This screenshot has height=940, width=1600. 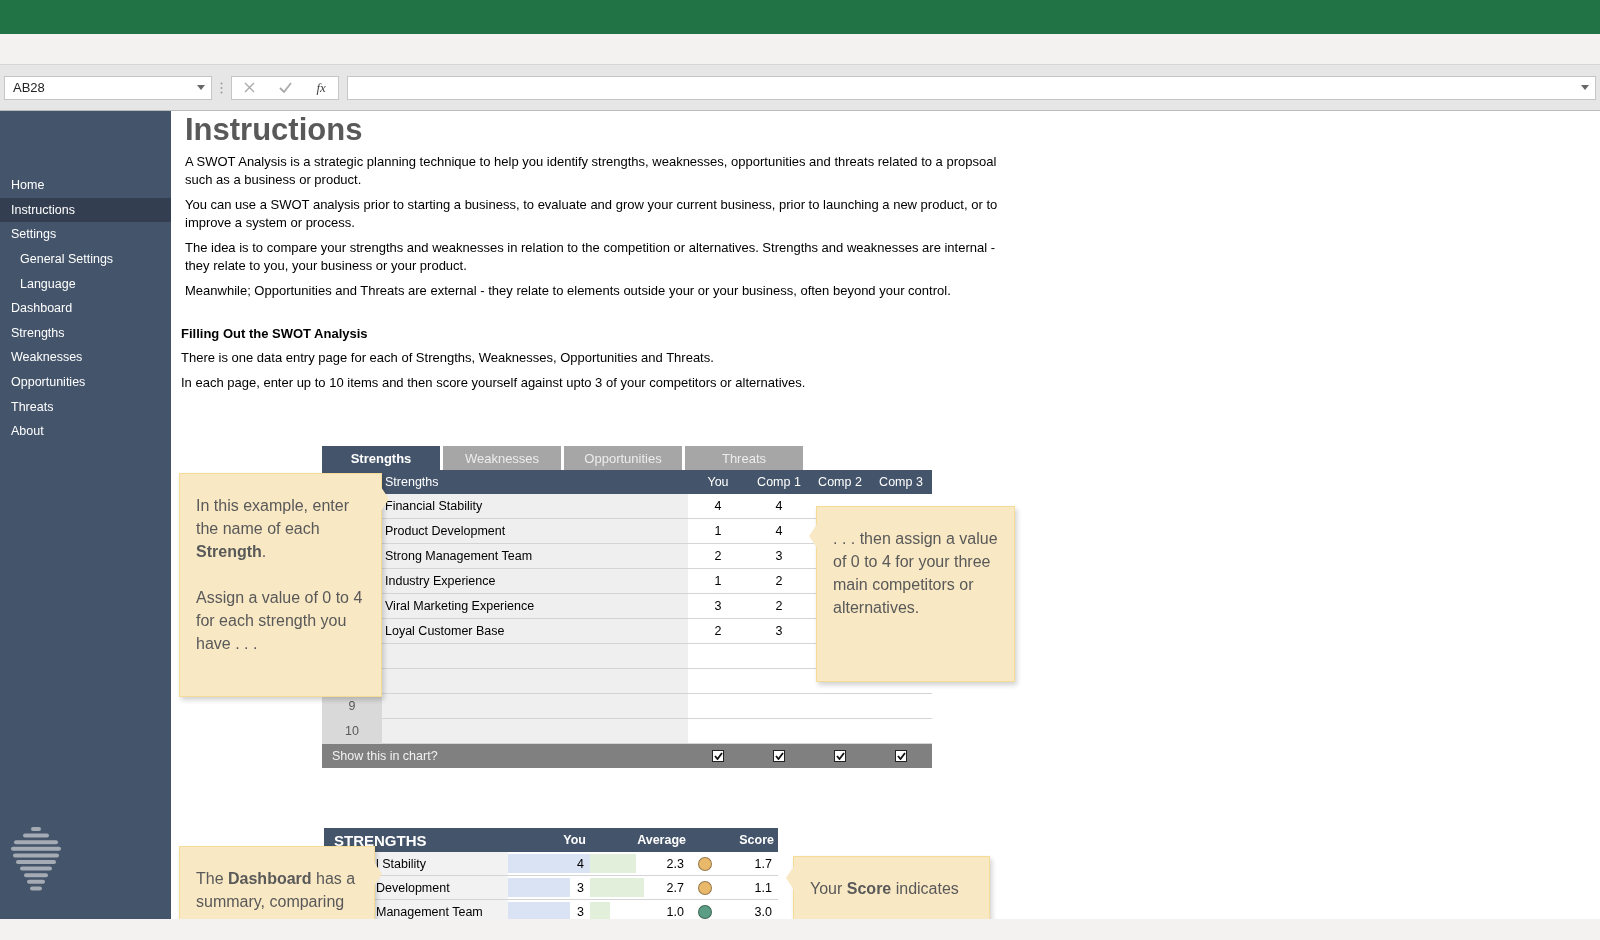 What do you see at coordinates (661, 840) in the screenshot?
I see `column-header: Average` at bounding box center [661, 840].